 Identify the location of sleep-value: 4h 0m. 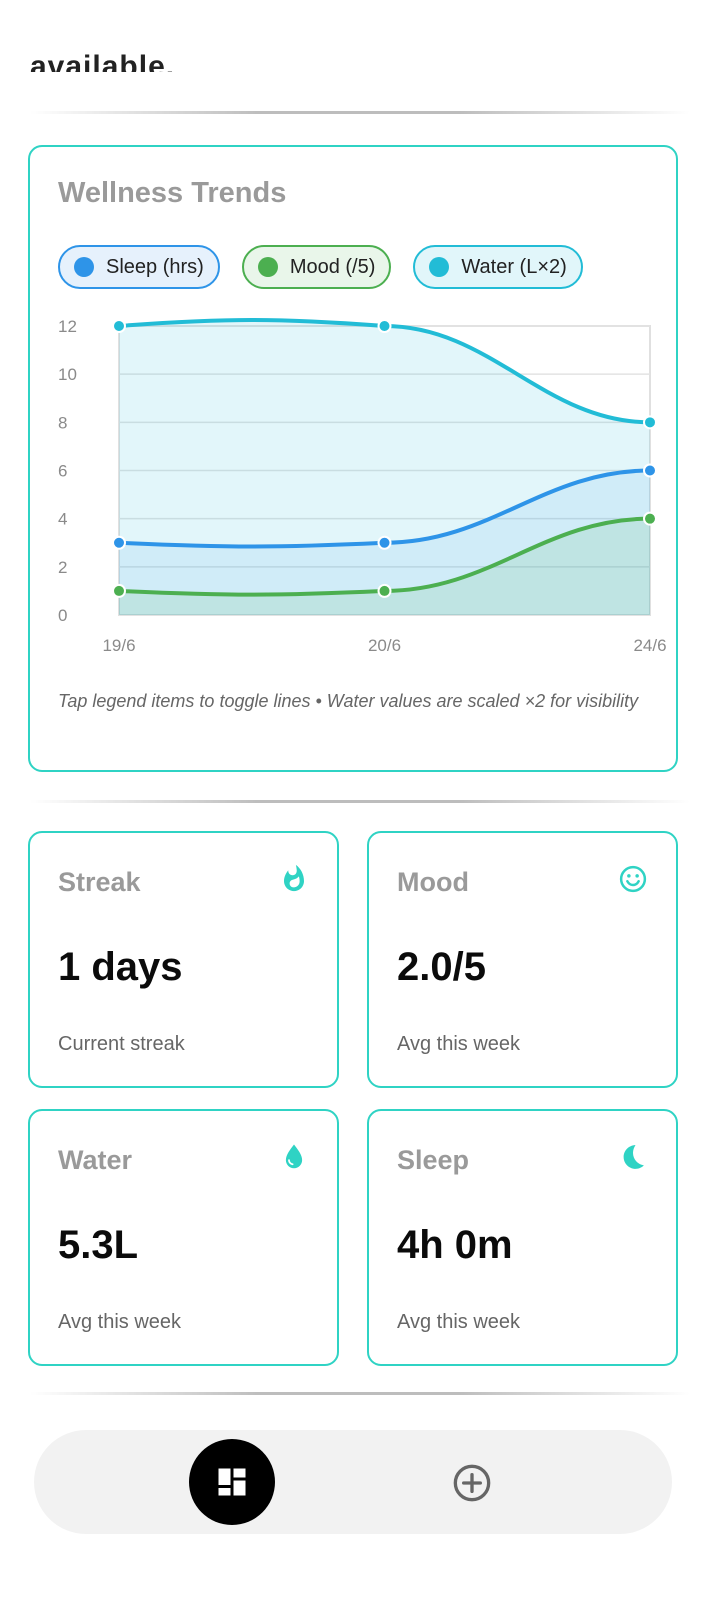
(455, 1245).